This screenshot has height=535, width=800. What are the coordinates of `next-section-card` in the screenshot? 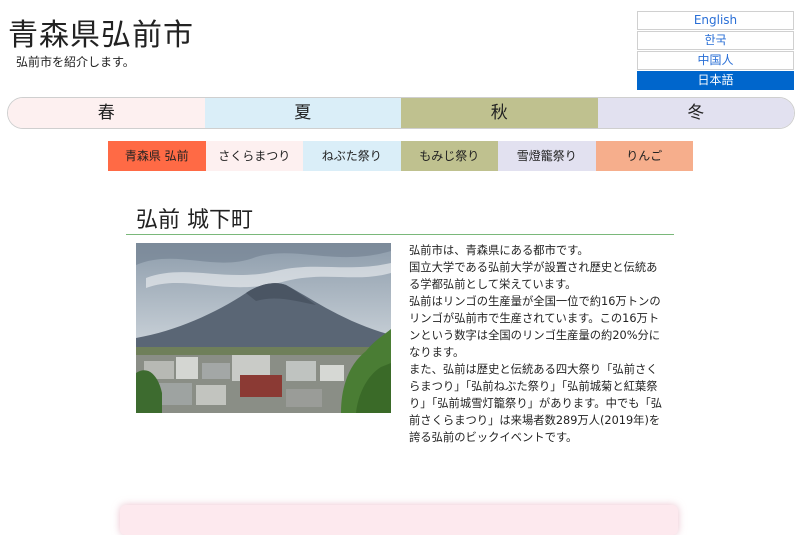 It's located at (399, 520).